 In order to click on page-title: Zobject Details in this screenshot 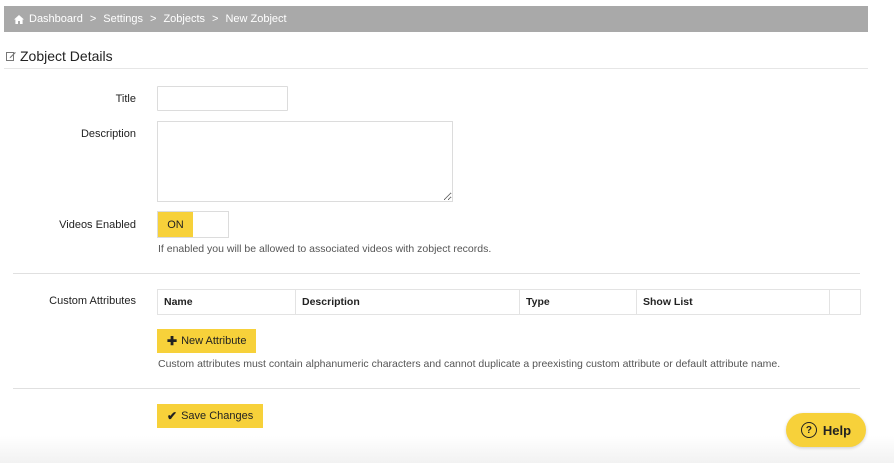, I will do `click(59, 56)`.